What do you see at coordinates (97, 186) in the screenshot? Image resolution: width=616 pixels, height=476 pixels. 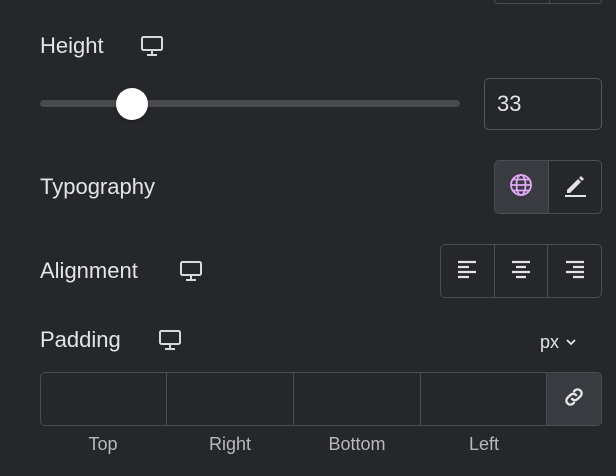 I see `typography-label: Typography` at bounding box center [97, 186].